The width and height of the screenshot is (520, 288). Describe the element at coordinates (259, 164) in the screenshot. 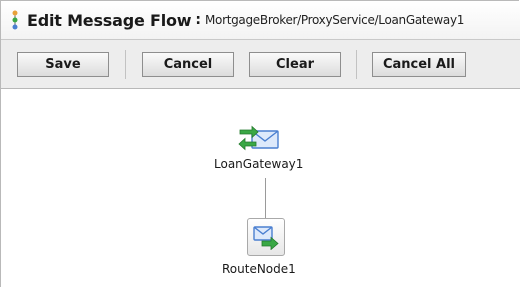

I see `start-node-label: LoanGateway1` at that location.